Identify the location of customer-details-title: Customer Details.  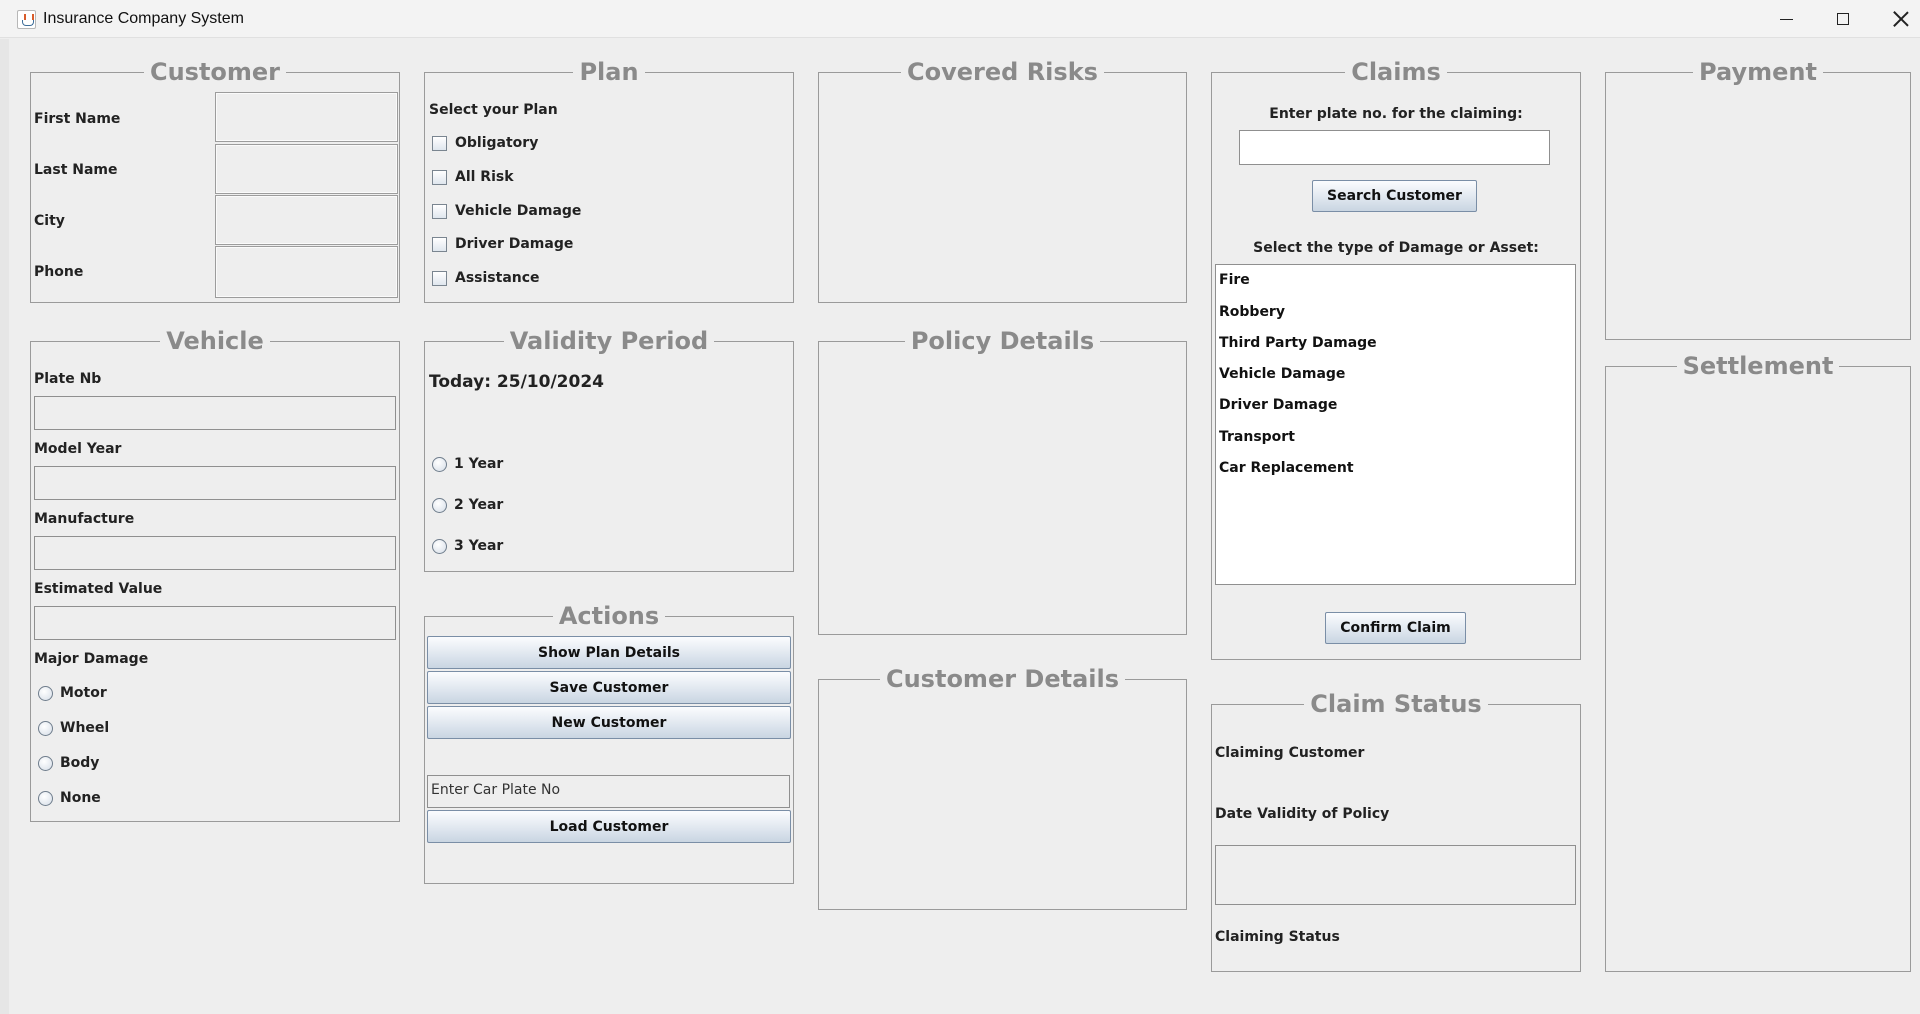
(1002, 679).